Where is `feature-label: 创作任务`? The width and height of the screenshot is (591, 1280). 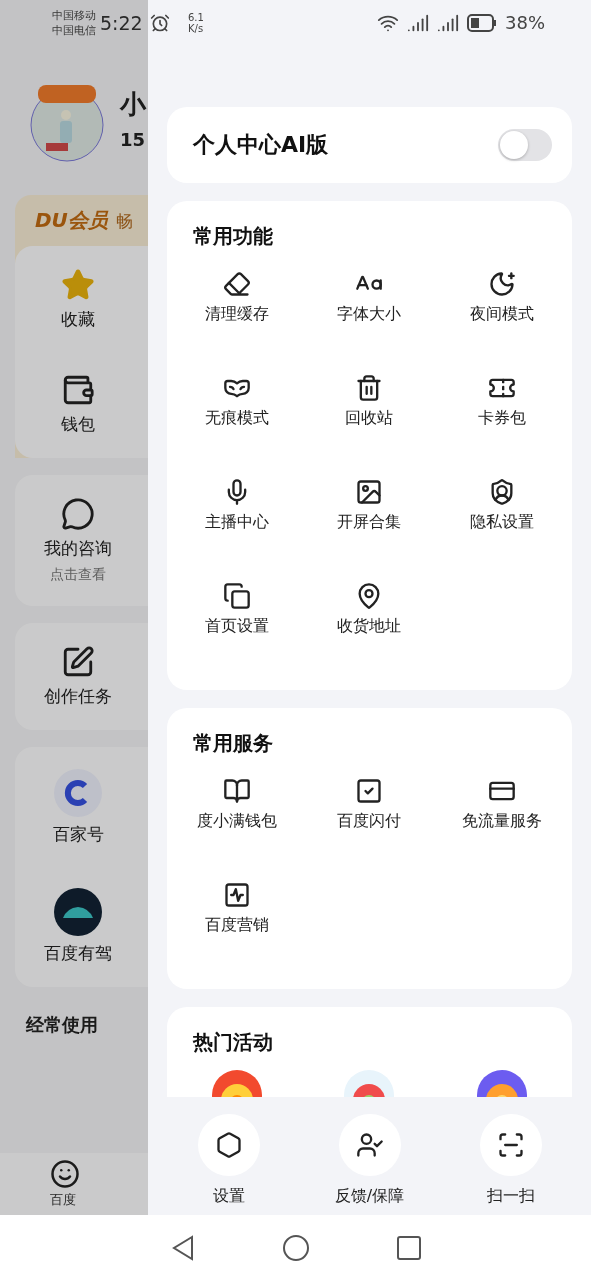
feature-label: 创作任务 is located at coordinates (78, 696).